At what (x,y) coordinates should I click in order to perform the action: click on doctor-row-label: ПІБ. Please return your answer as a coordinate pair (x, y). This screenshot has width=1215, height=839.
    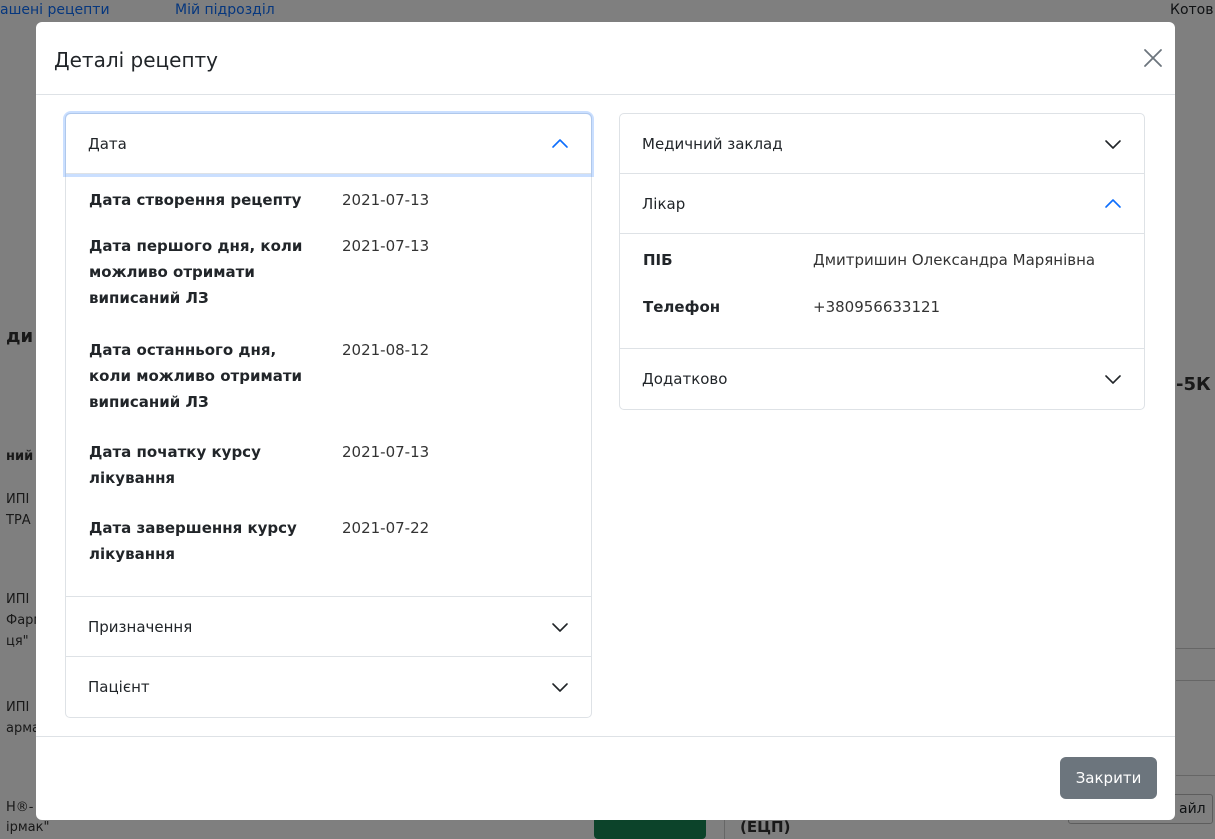
    Looking at the image, I should click on (658, 260).